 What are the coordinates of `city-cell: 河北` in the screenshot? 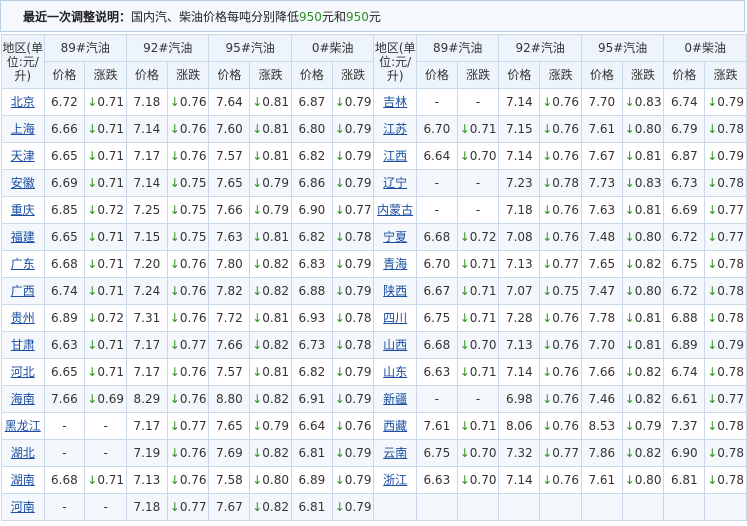 It's located at (23, 372).